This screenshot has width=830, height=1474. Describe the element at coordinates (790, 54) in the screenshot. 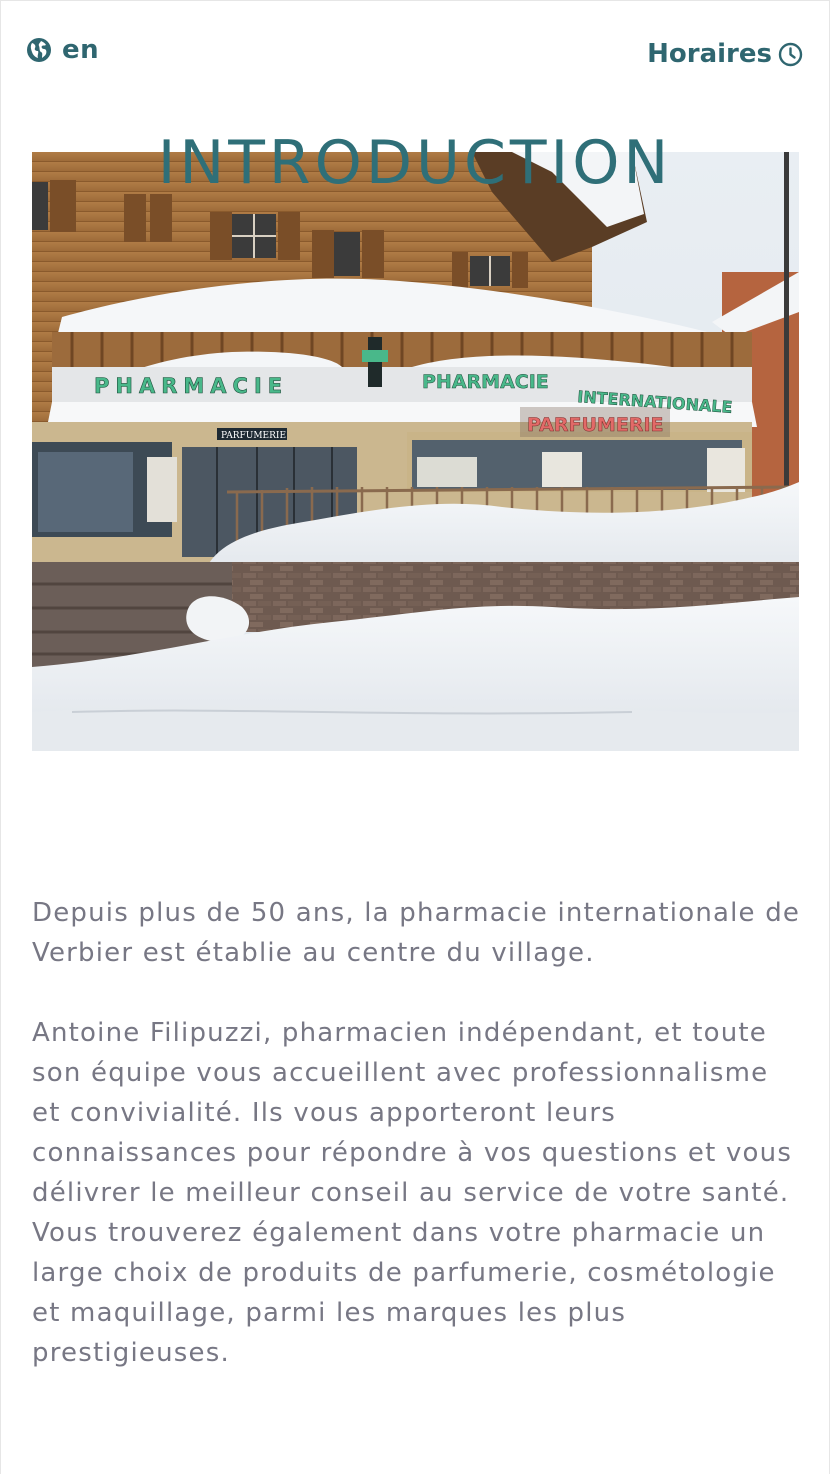

I see `clock-icon` at that location.